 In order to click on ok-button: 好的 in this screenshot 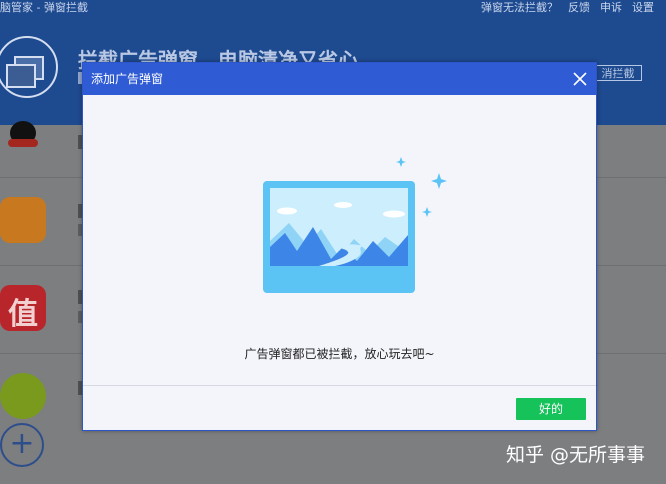, I will do `click(551, 409)`.